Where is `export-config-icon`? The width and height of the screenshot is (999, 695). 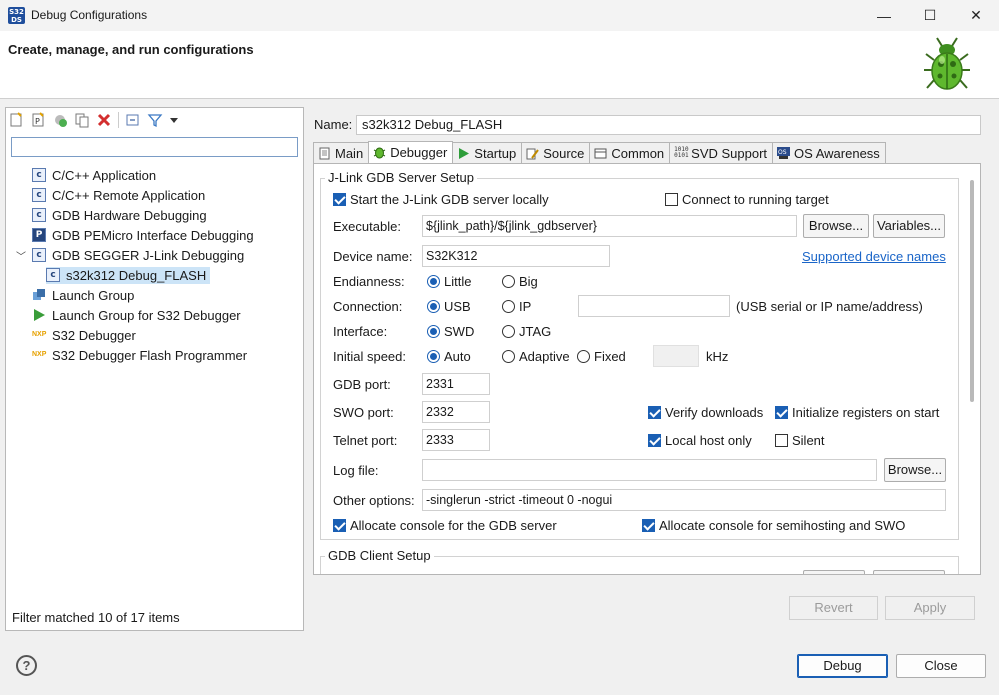 export-config-icon is located at coordinates (60, 120).